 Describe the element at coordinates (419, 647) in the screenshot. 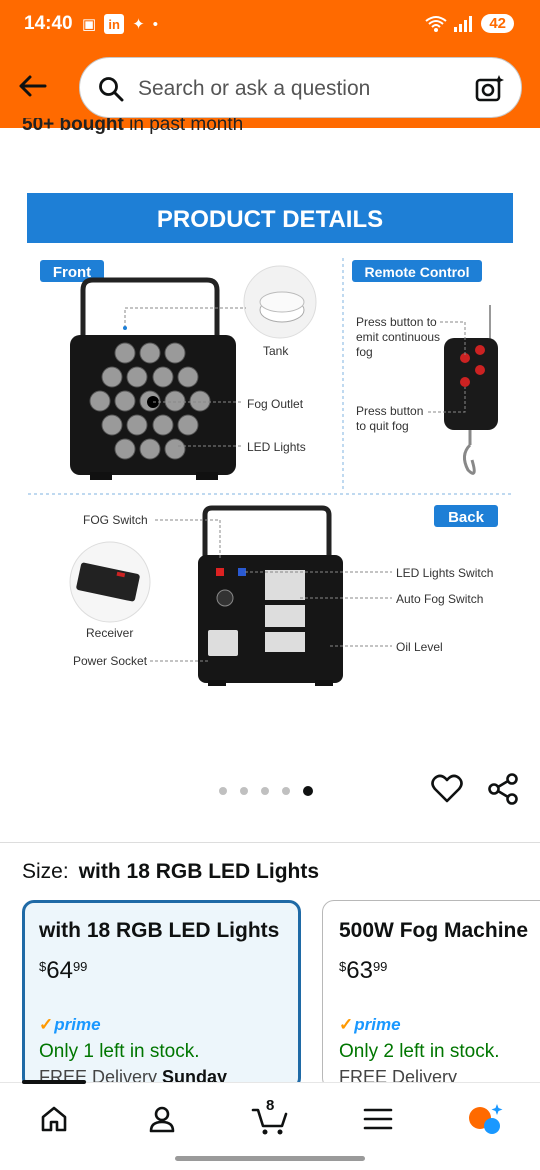

I see `oil-level-callout: Oil Level` at that location.